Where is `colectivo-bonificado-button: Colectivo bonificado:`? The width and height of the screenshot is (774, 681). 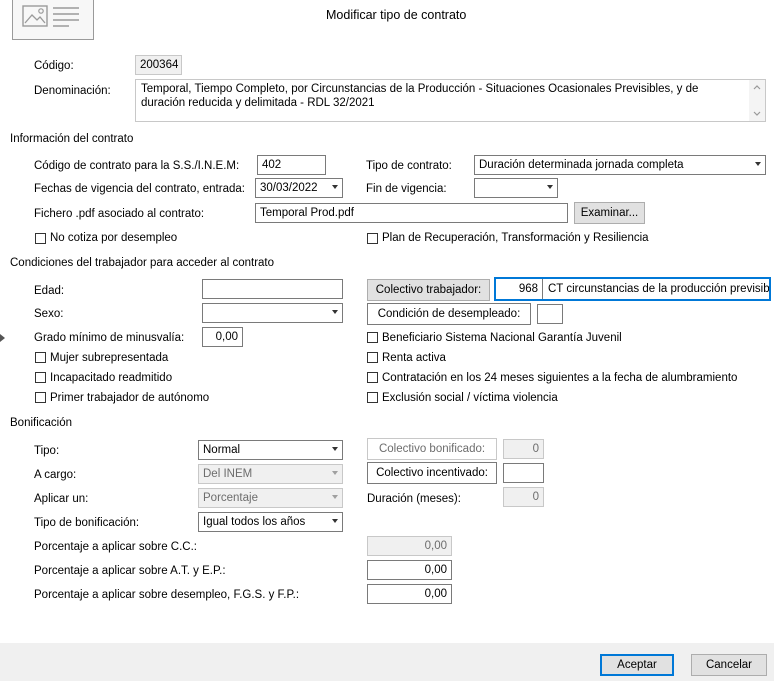 colectivo-bonificado-button: Colectivo bonificado: is located at coordinates (432, 449).